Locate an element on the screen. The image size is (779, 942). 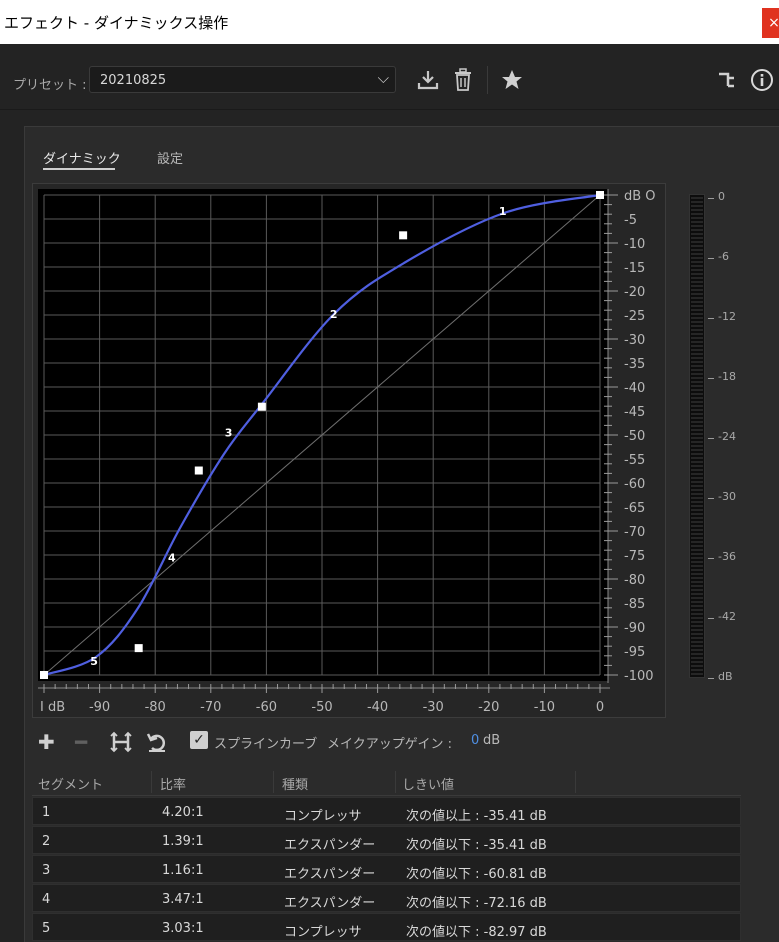
column-header-threshold: しきい値 is located at coordinates (428, 783).